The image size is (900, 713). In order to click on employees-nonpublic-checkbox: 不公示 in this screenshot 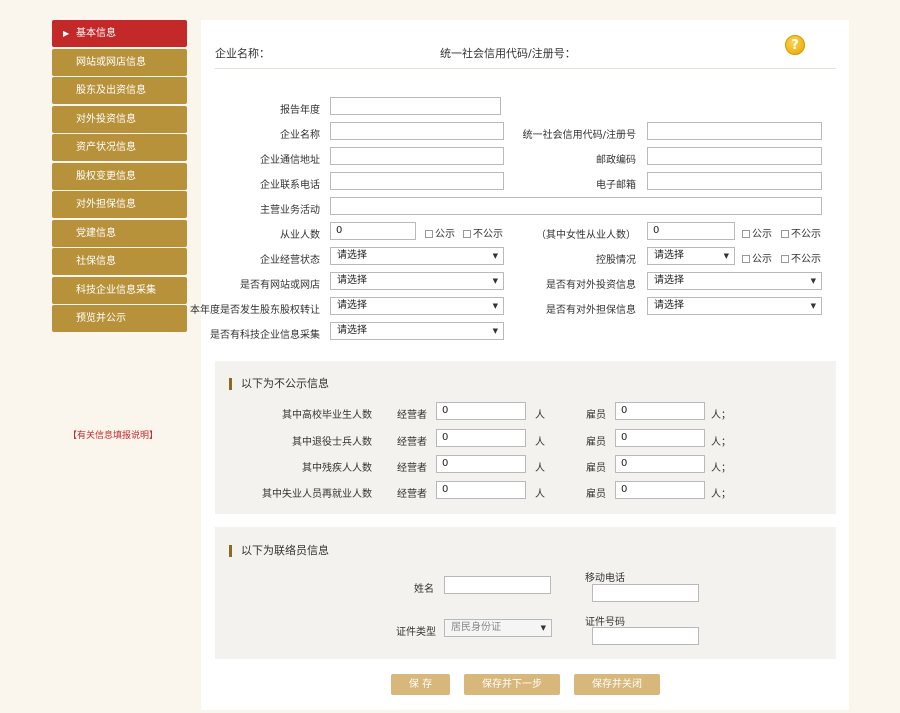, I will do `click(483, 232)`.